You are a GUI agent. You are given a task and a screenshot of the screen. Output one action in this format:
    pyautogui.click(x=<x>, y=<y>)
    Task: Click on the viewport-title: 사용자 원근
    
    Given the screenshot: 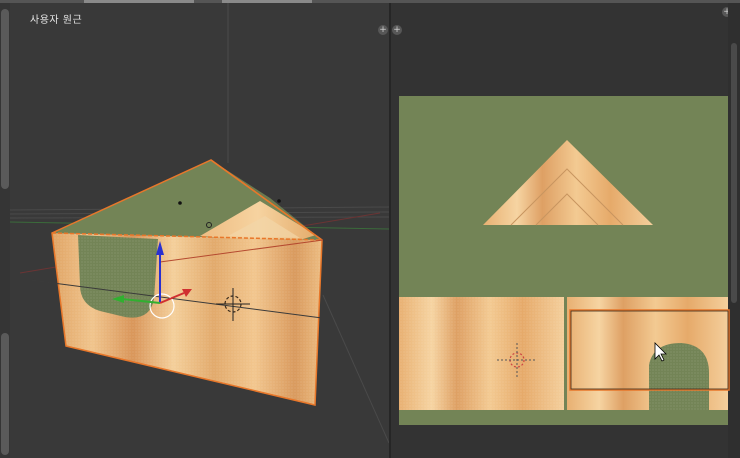 What is the action you would take?
    pyautogui.click(x=56, y=20)
    